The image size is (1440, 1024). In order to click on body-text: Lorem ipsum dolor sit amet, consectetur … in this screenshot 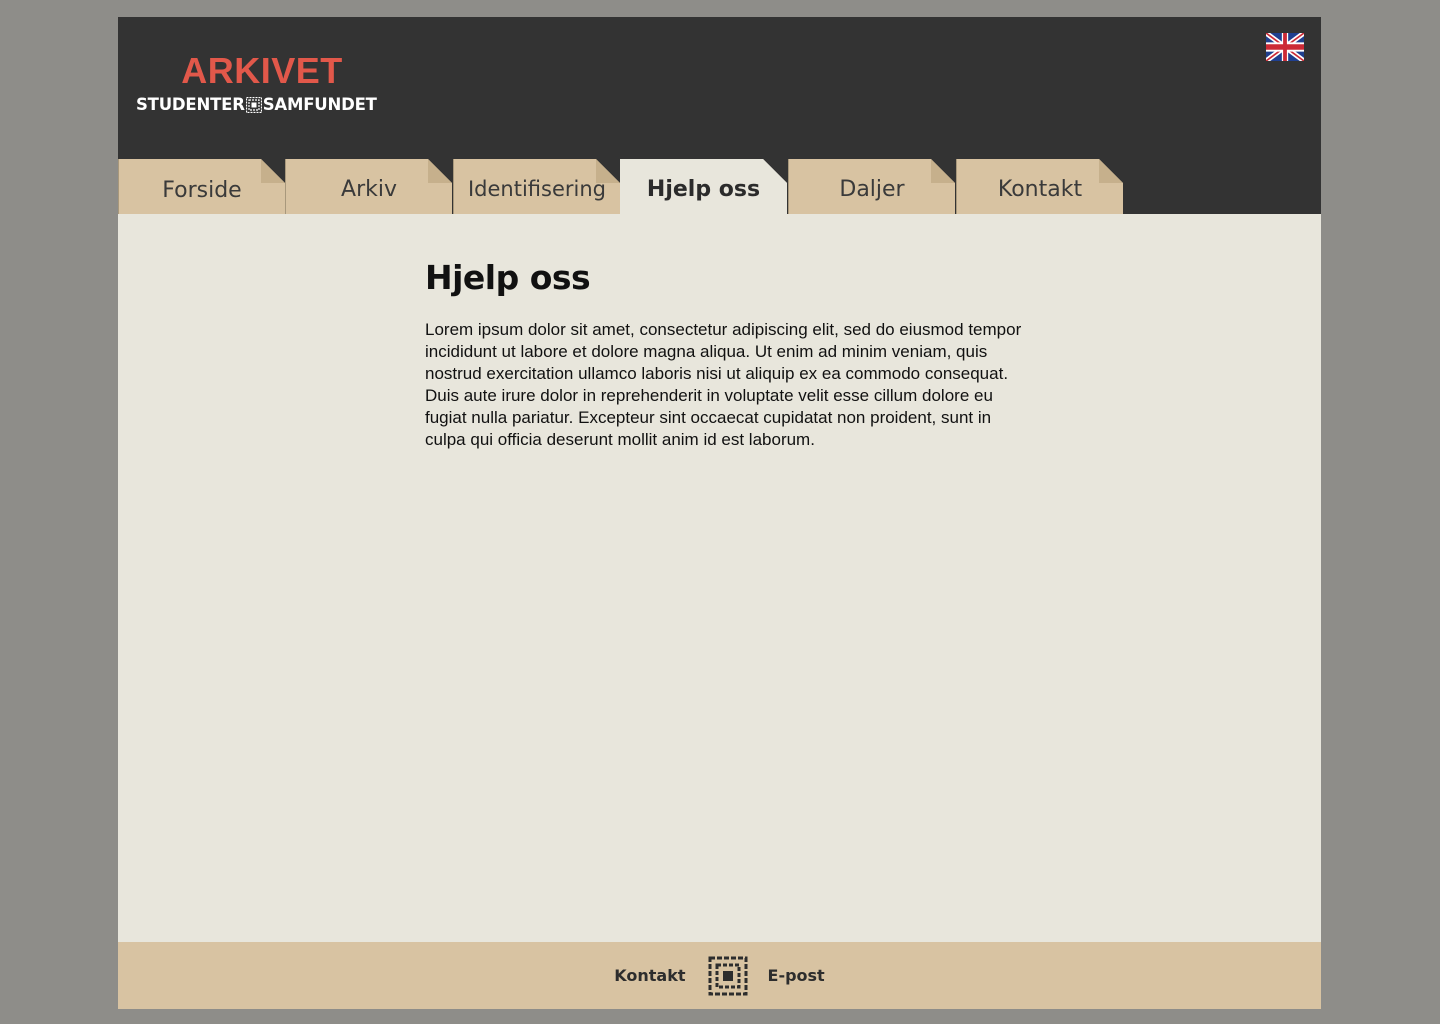, I will do `click(723, 384)`.